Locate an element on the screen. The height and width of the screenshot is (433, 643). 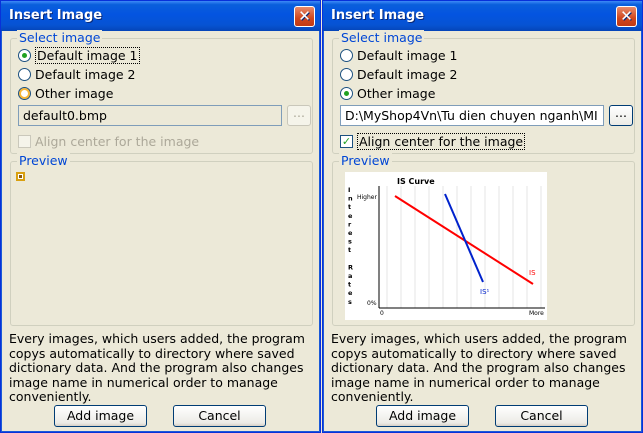
chart-title: IS Curve is located at coordinates (416, 181).